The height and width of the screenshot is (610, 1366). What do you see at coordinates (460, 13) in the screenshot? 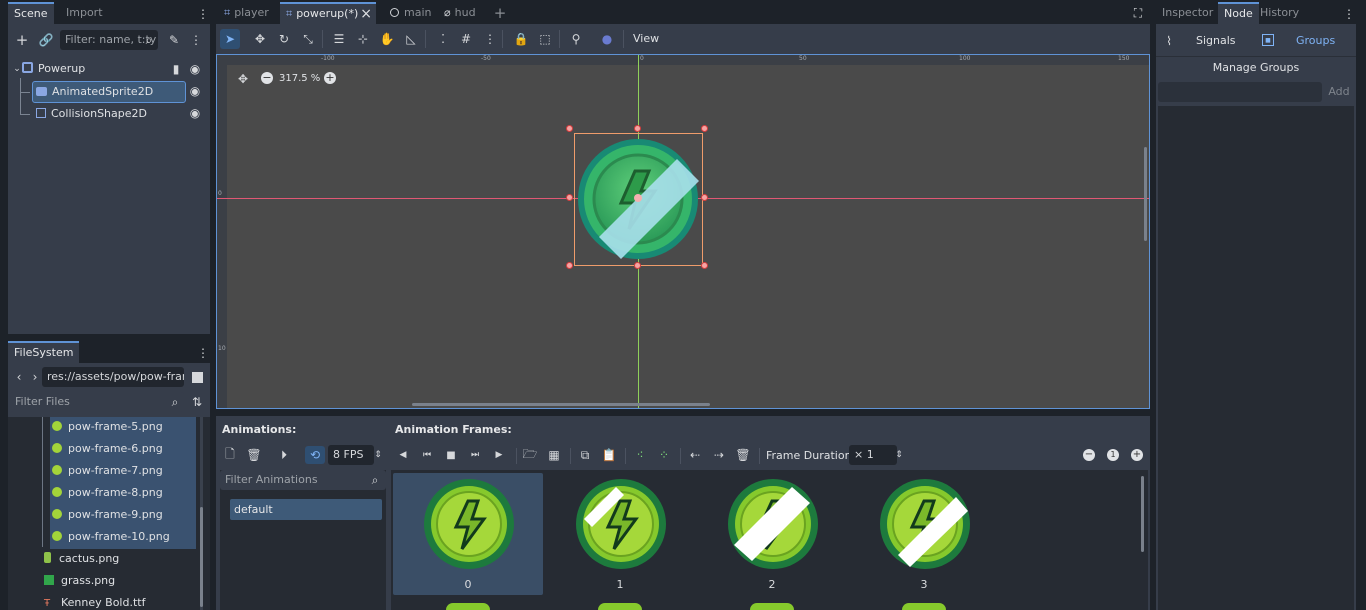
I see `tab-hud: ⌀ hud` at bounding box center [460, 13].